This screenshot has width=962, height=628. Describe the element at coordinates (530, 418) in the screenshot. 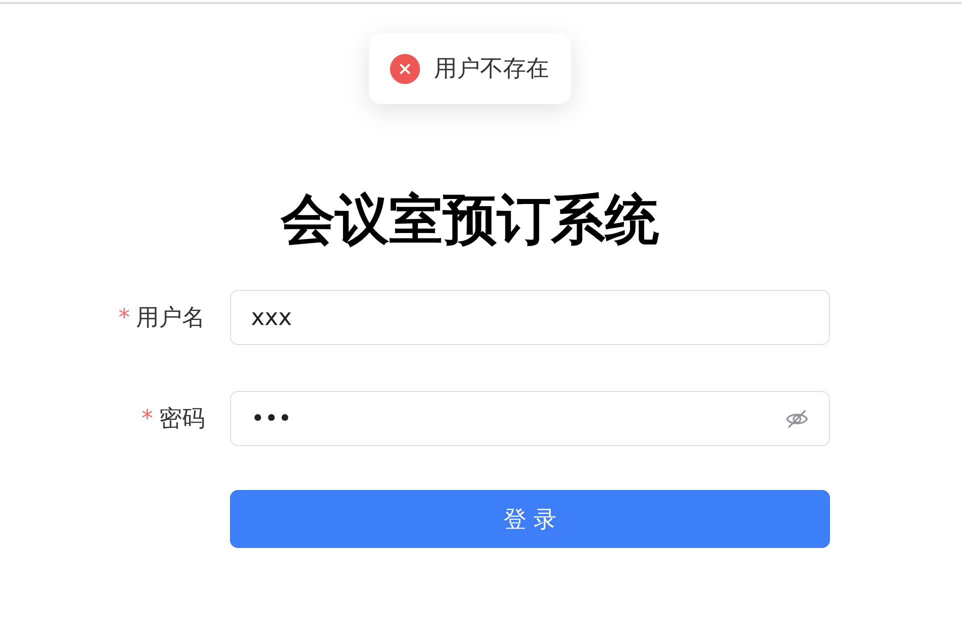

I see `input-field: •••` at that location.